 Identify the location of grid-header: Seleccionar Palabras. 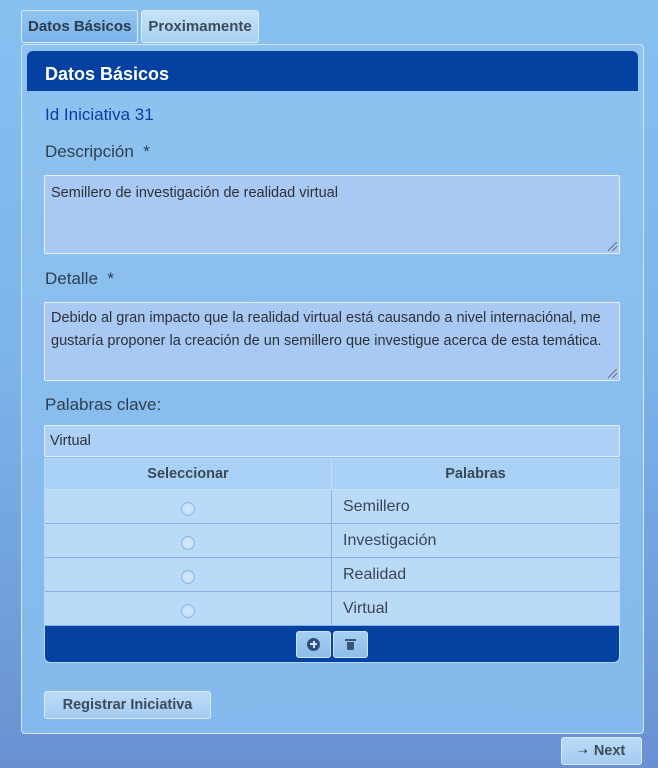
(332, 474).